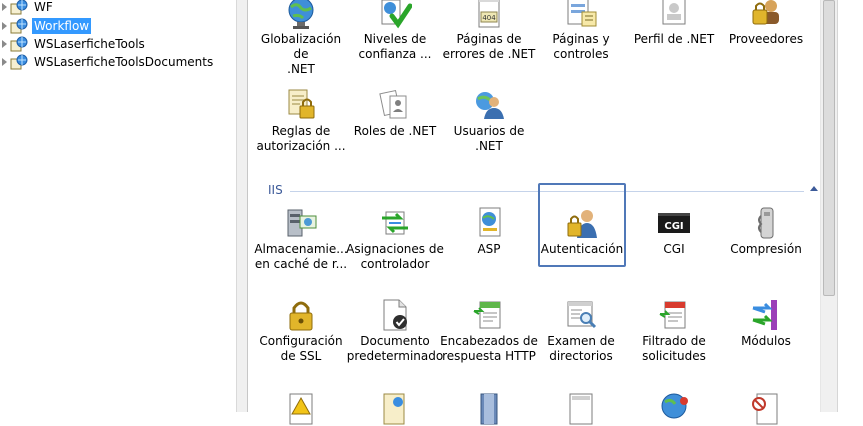 Image resolution: width=863 pixels, height=426 pixels. I want to click on feature-http-response-headers: Encabezados de respuesta HTTP, so click(489, 331).